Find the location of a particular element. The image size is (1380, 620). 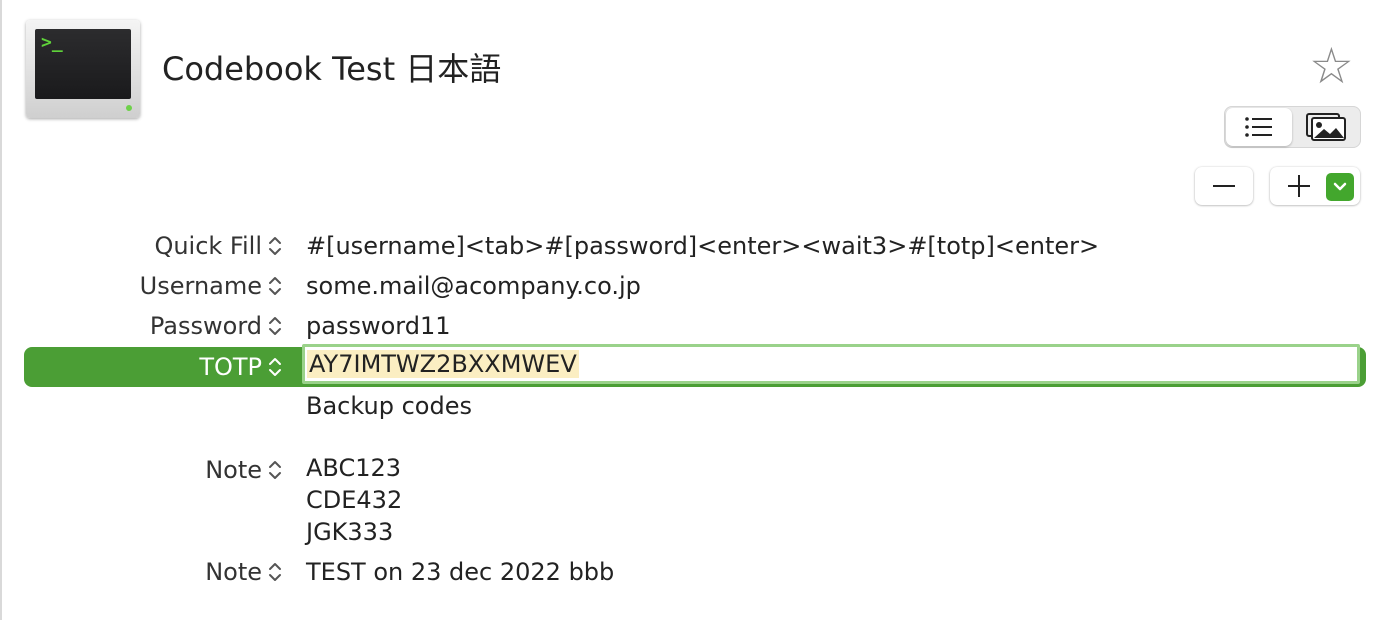

field-label-text: Username is located at coordinates (200, 286).